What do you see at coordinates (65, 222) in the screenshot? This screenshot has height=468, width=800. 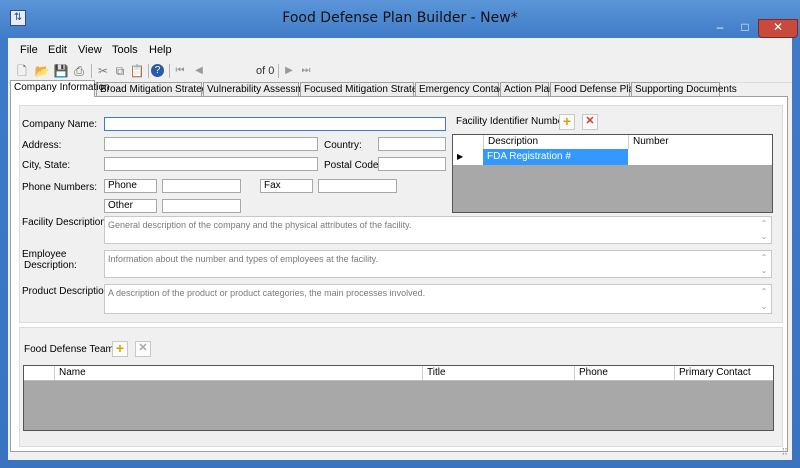 I see `facility-description-label: Facility Description:` at bounding box center [65, 222].